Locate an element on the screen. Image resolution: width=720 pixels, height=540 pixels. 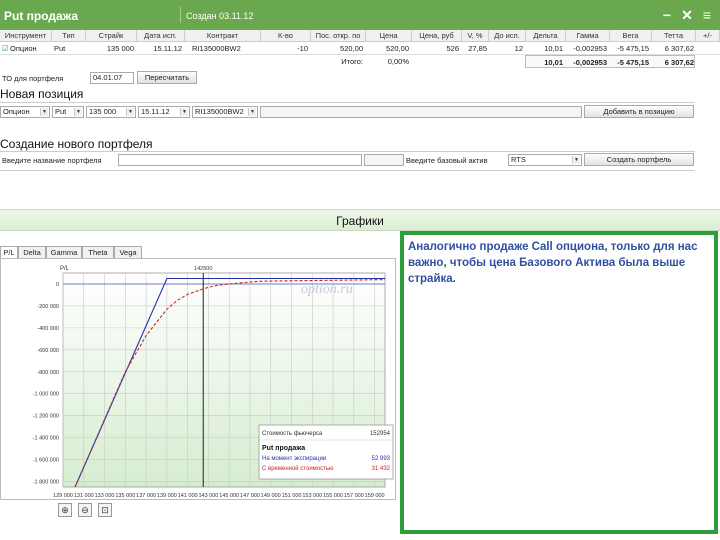
recalculate-button: Пересчитать is located at coordinates (167, 77).